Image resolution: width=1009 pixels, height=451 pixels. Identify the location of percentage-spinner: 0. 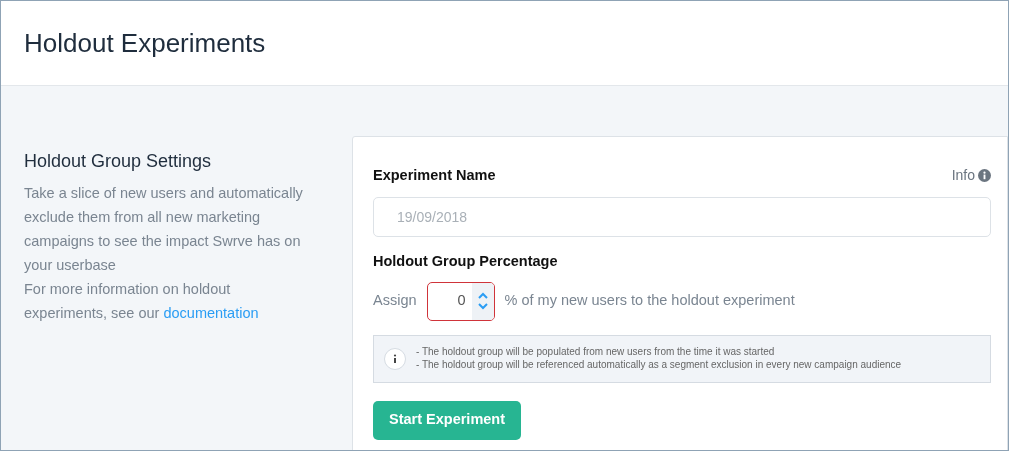
(460, 301).